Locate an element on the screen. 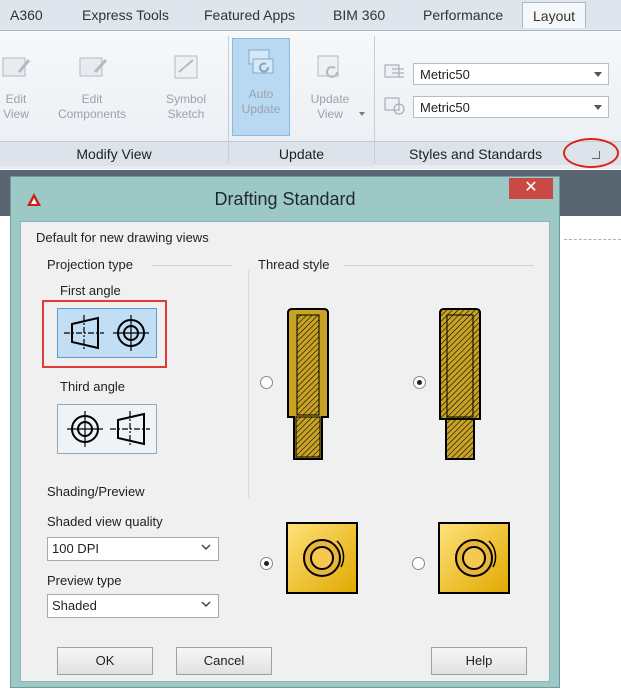 This screenshot has width=621, height=699. preview-type-value: Shaded is located at coordinates (74, 605).